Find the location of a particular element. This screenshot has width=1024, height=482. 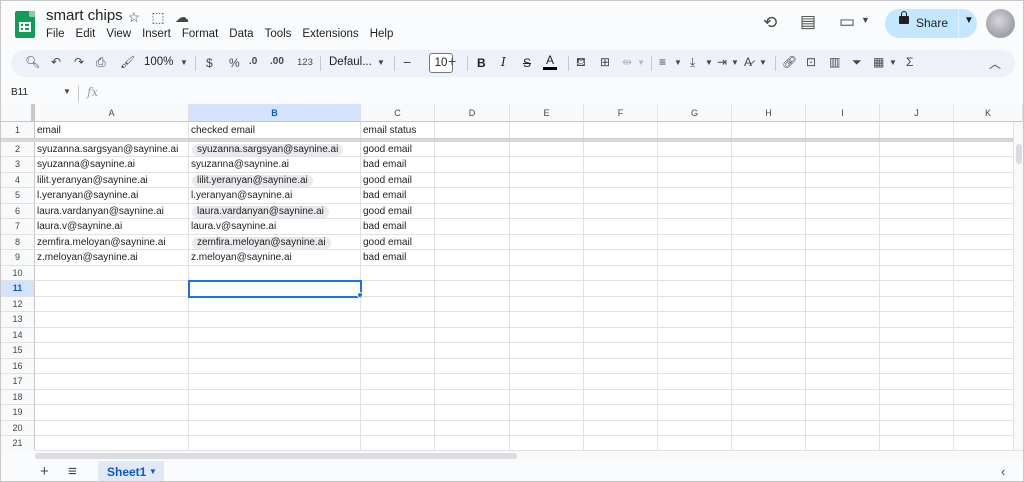

column-header-d: D is located at coordinates (472, 113).